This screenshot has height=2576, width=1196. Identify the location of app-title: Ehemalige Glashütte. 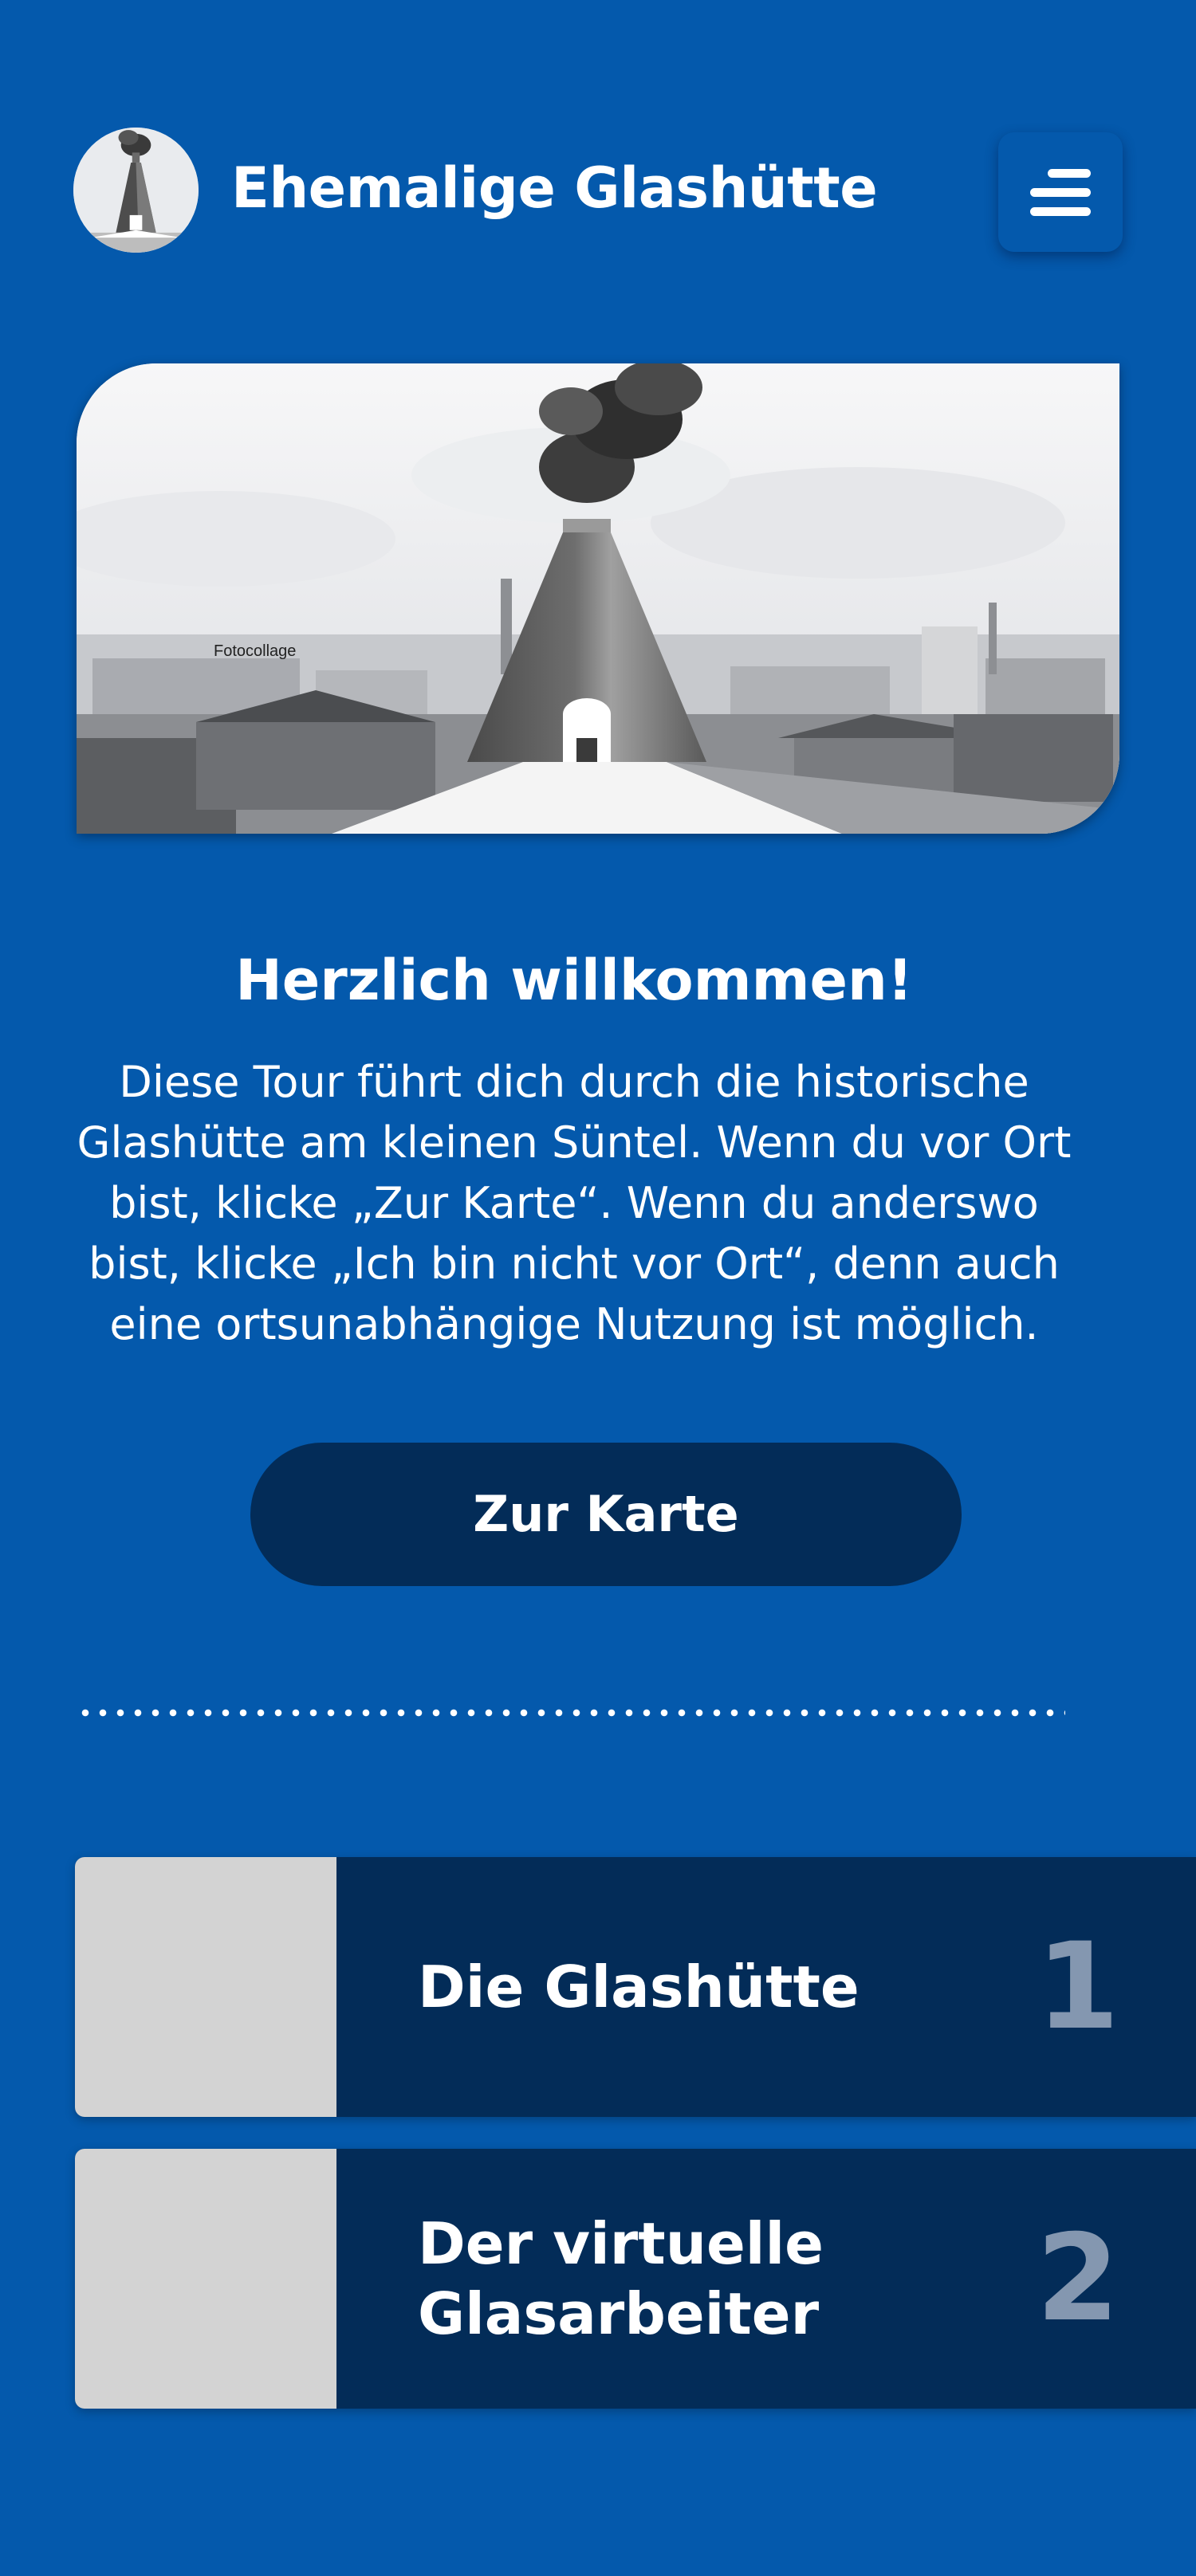
(554, 188).